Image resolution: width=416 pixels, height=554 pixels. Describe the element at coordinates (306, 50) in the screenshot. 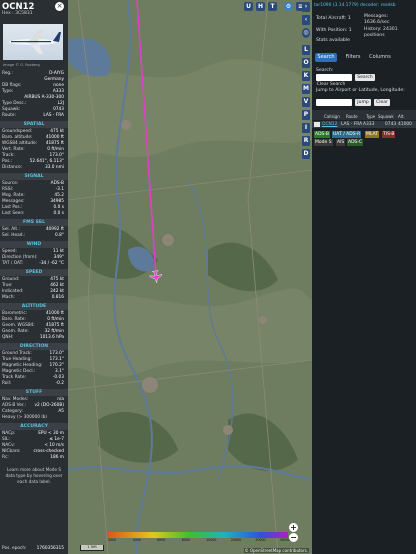

I see `map-button-l: L` at that location.